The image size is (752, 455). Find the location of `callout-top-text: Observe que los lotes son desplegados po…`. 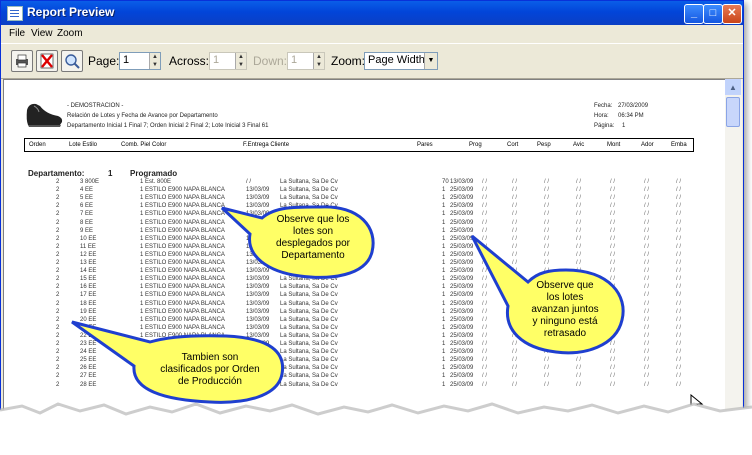

callout-top-text: Observe que los lotes son desplegados po… is located at coordinates (313, 237).